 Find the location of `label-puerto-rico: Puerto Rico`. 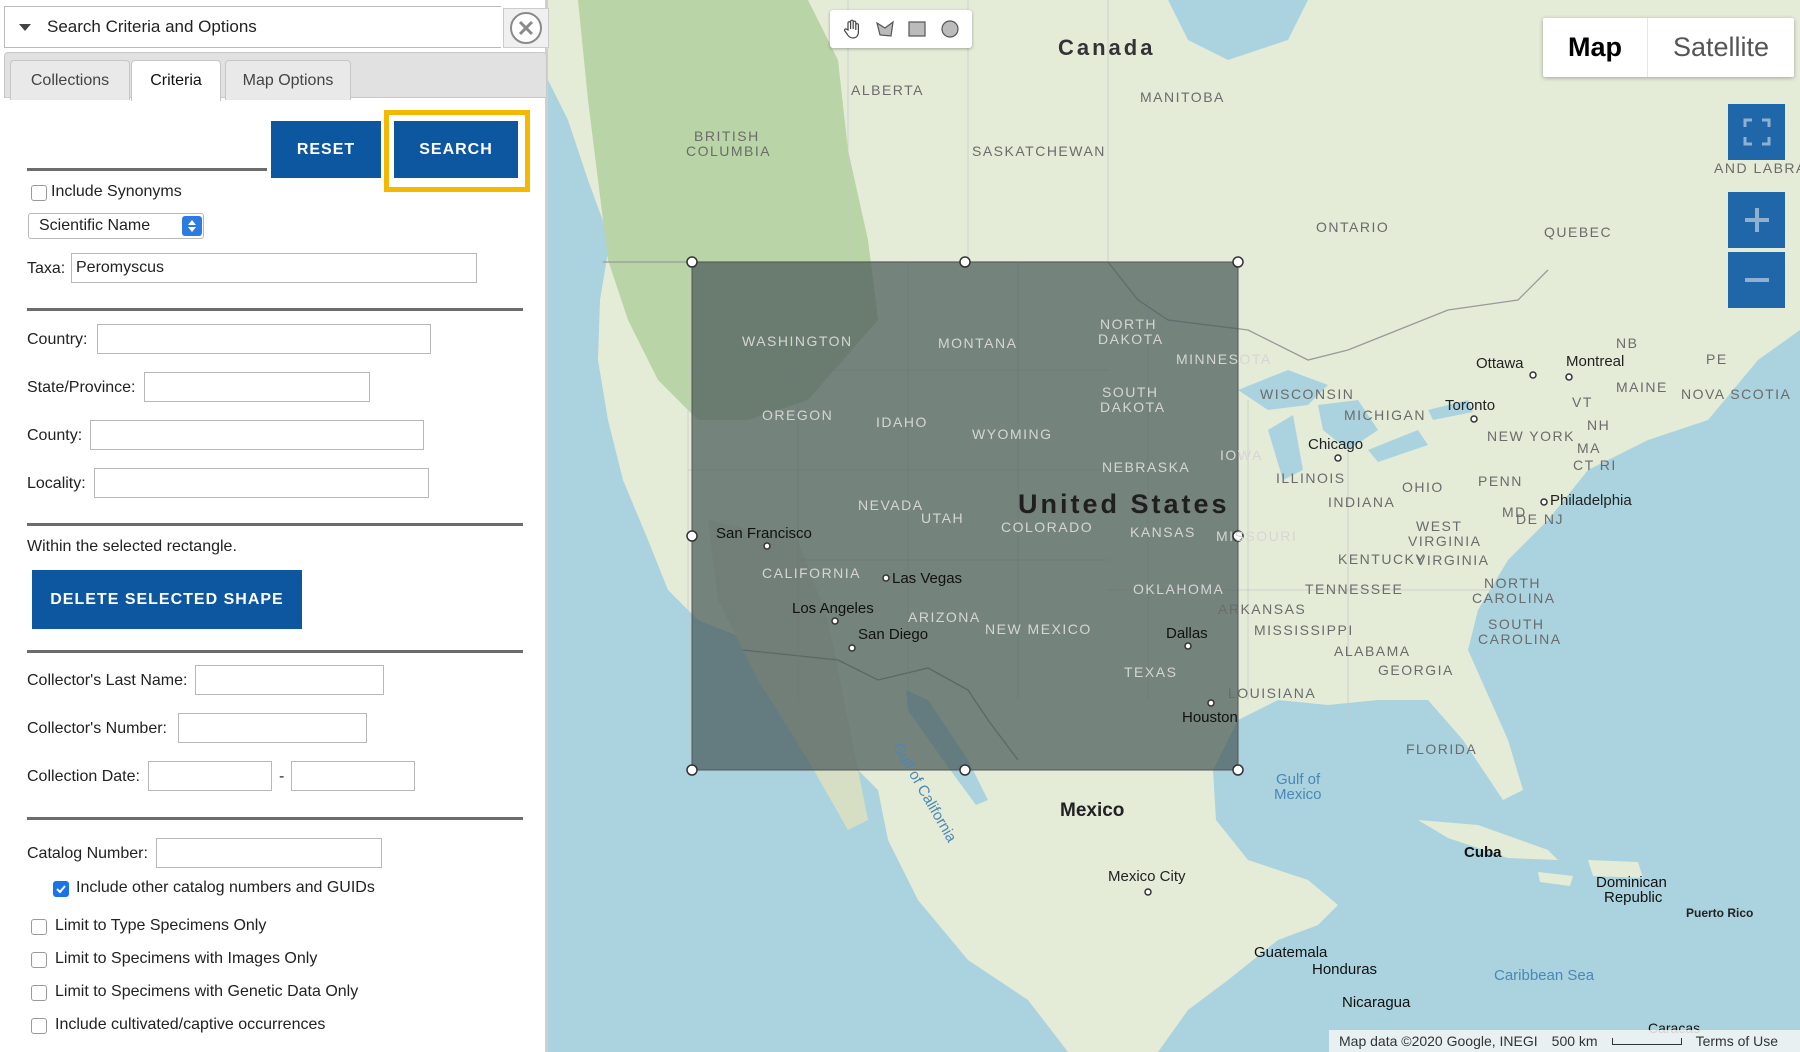

label-puerto-rico: Puerto Rico is located at coordinates (1720, 913).